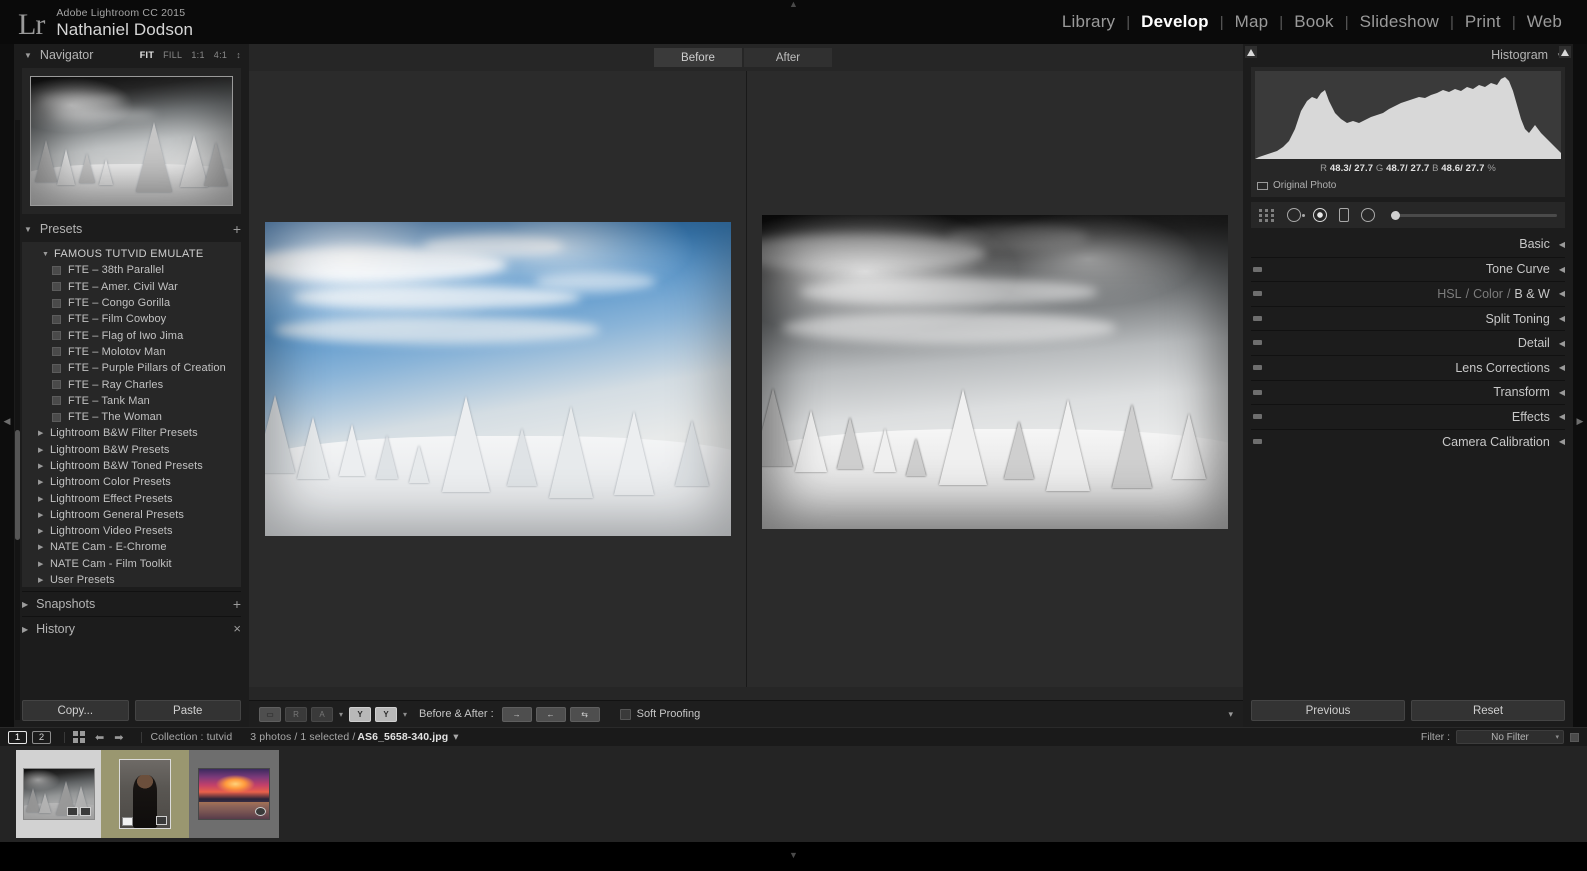 This screenshot has width=1587, height=871. What do you see at coordinates (1251, 52) in the screenshot?
I see `shadow-clipping-indicator` at bounding box center [1251, 52].